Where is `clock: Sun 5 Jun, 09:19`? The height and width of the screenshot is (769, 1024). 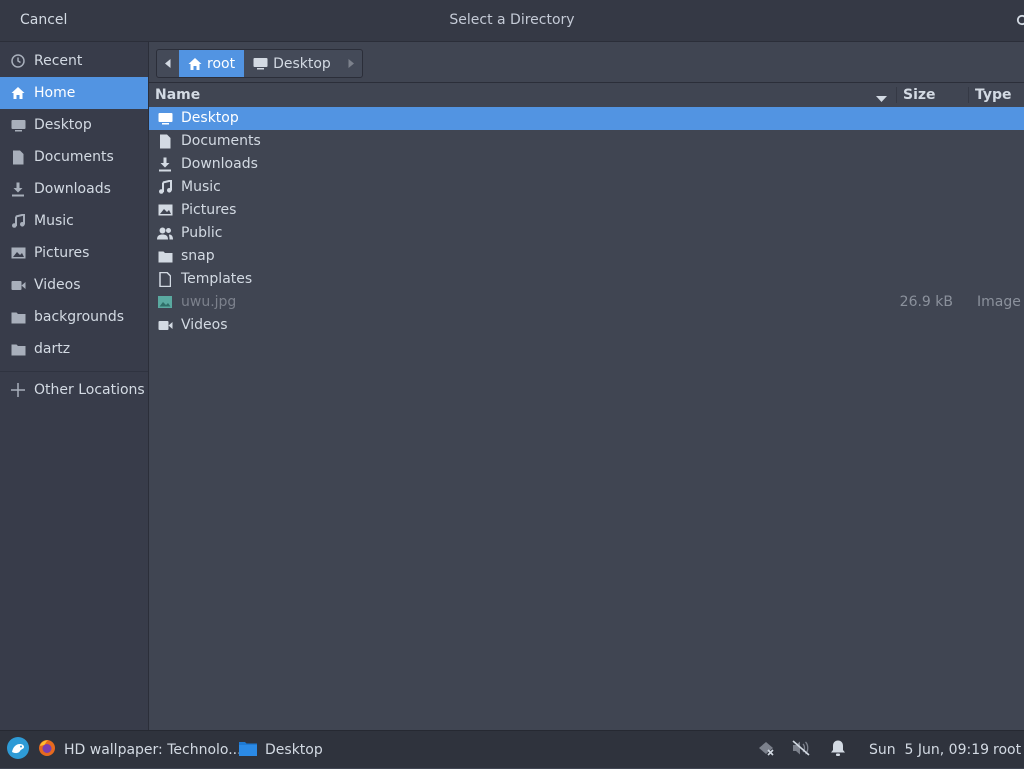 clock: Sun 5 Jun, 09:19 is located at coordinates (929, 750).